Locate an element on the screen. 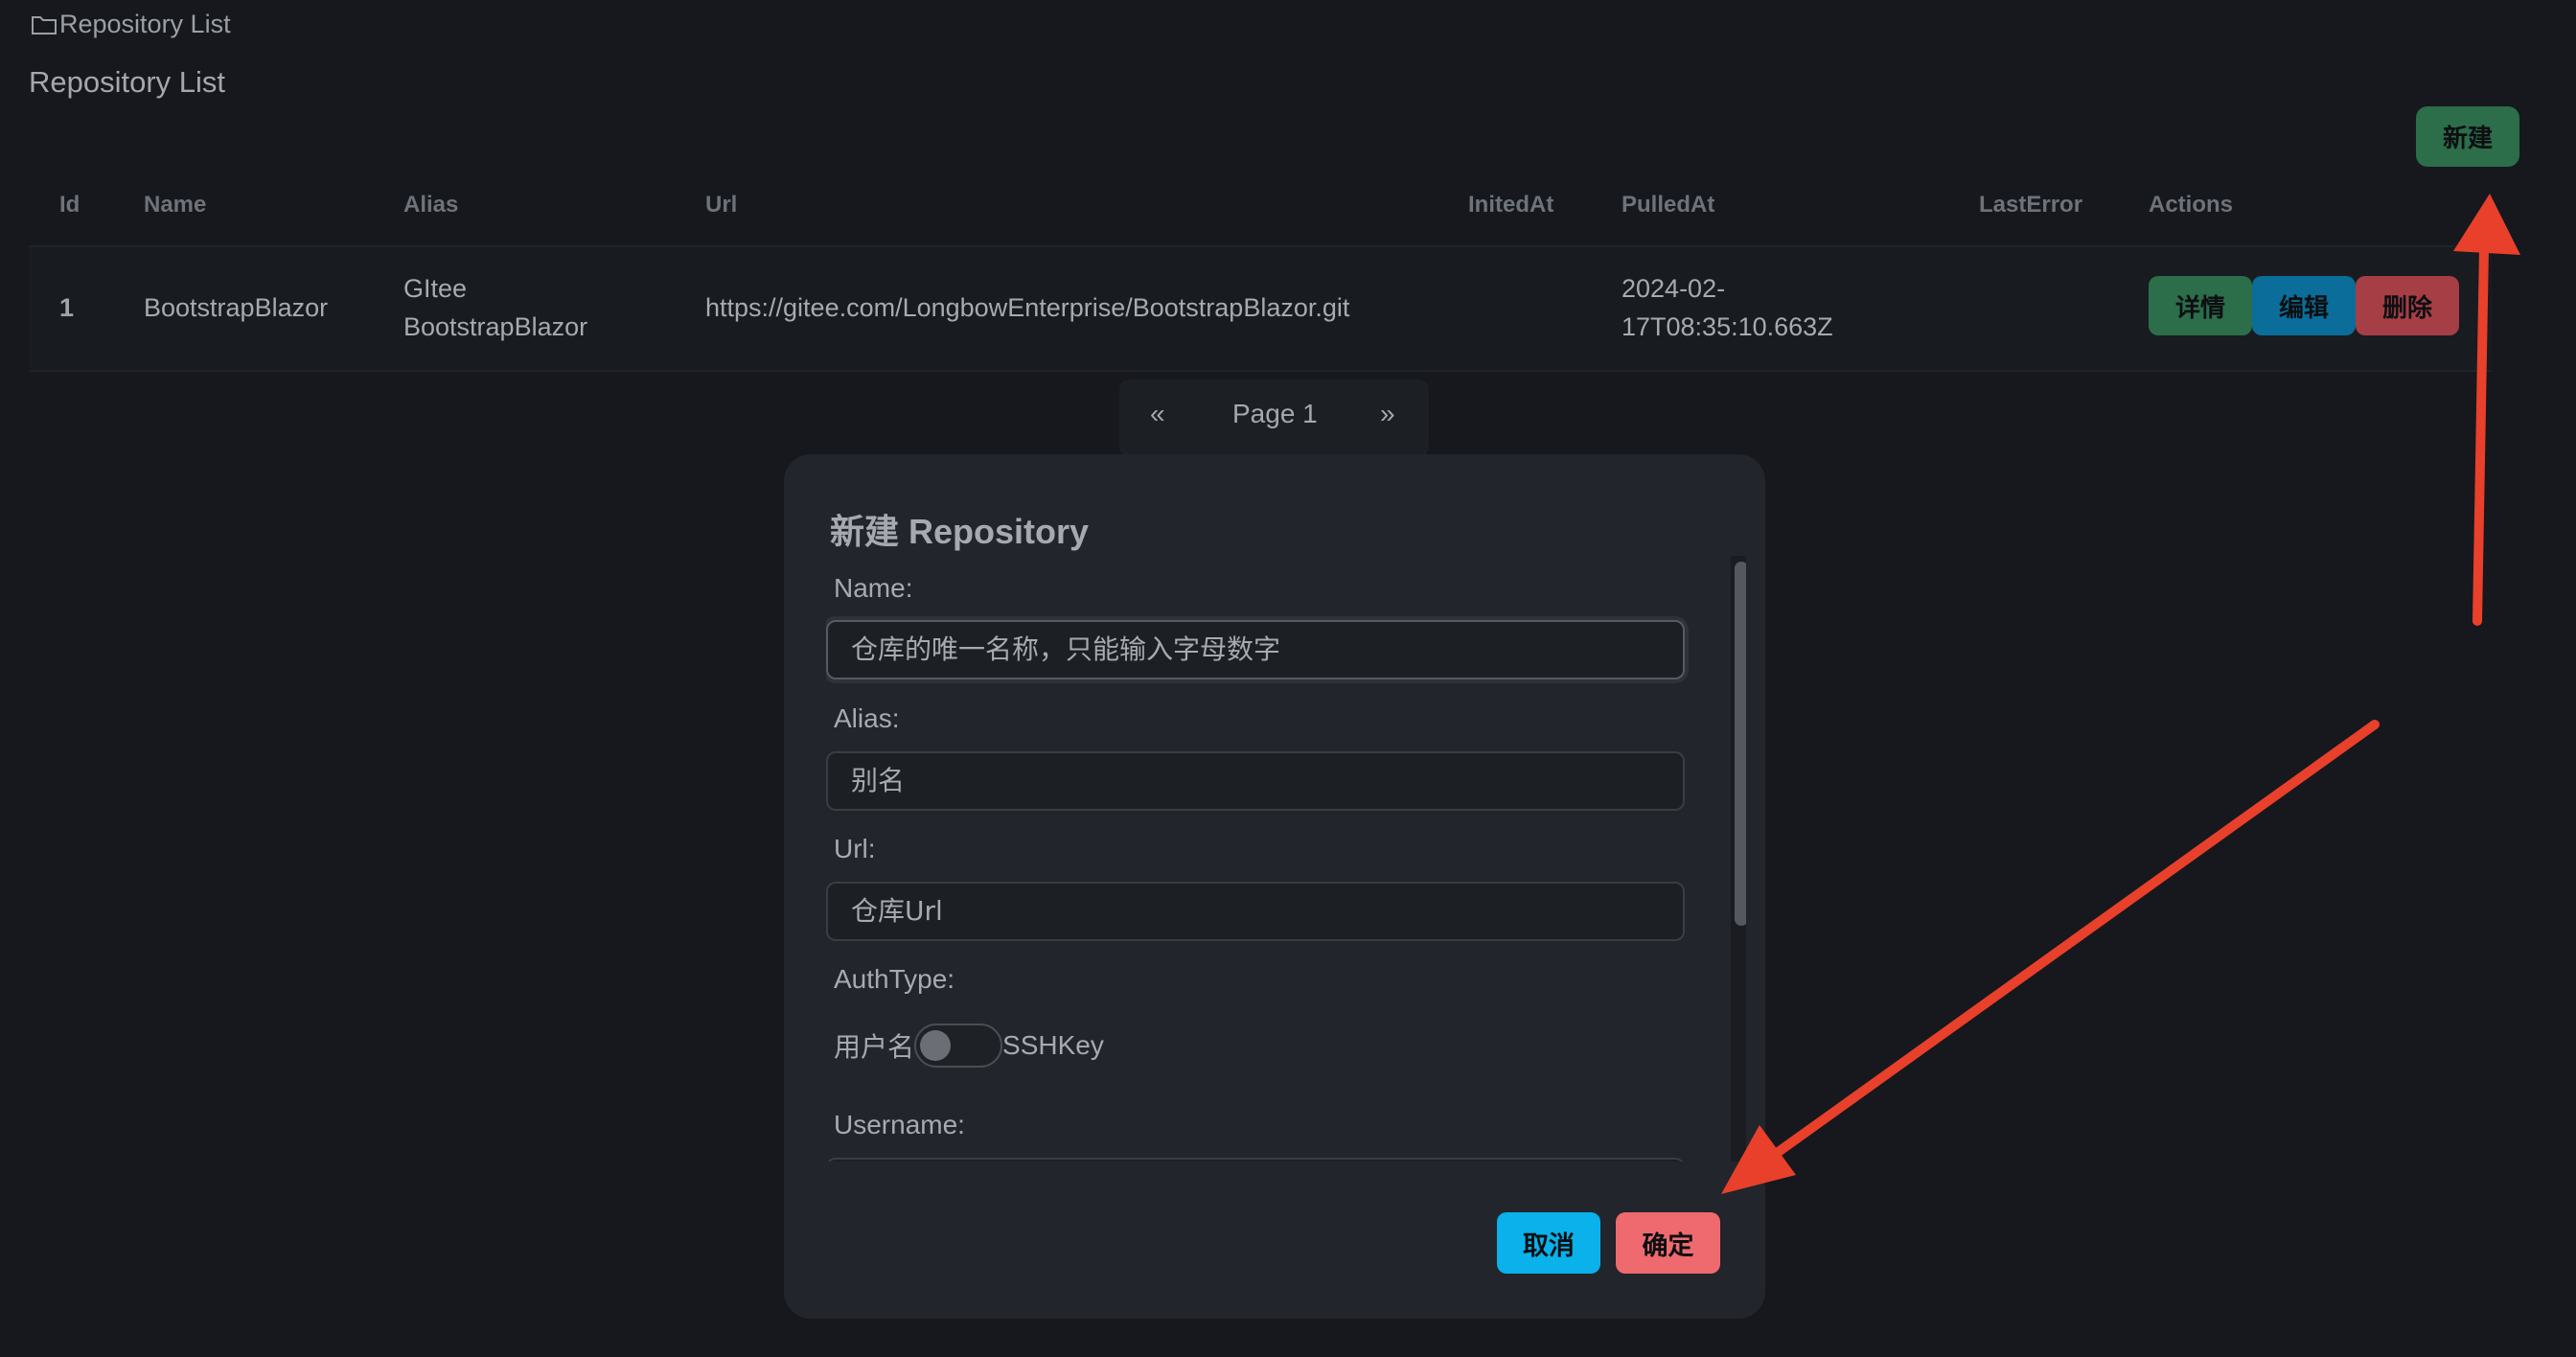 The height and width of the screenshot is (1357, 2576). column-header-lasterror: LastError is located at coordinates (2030, 205).